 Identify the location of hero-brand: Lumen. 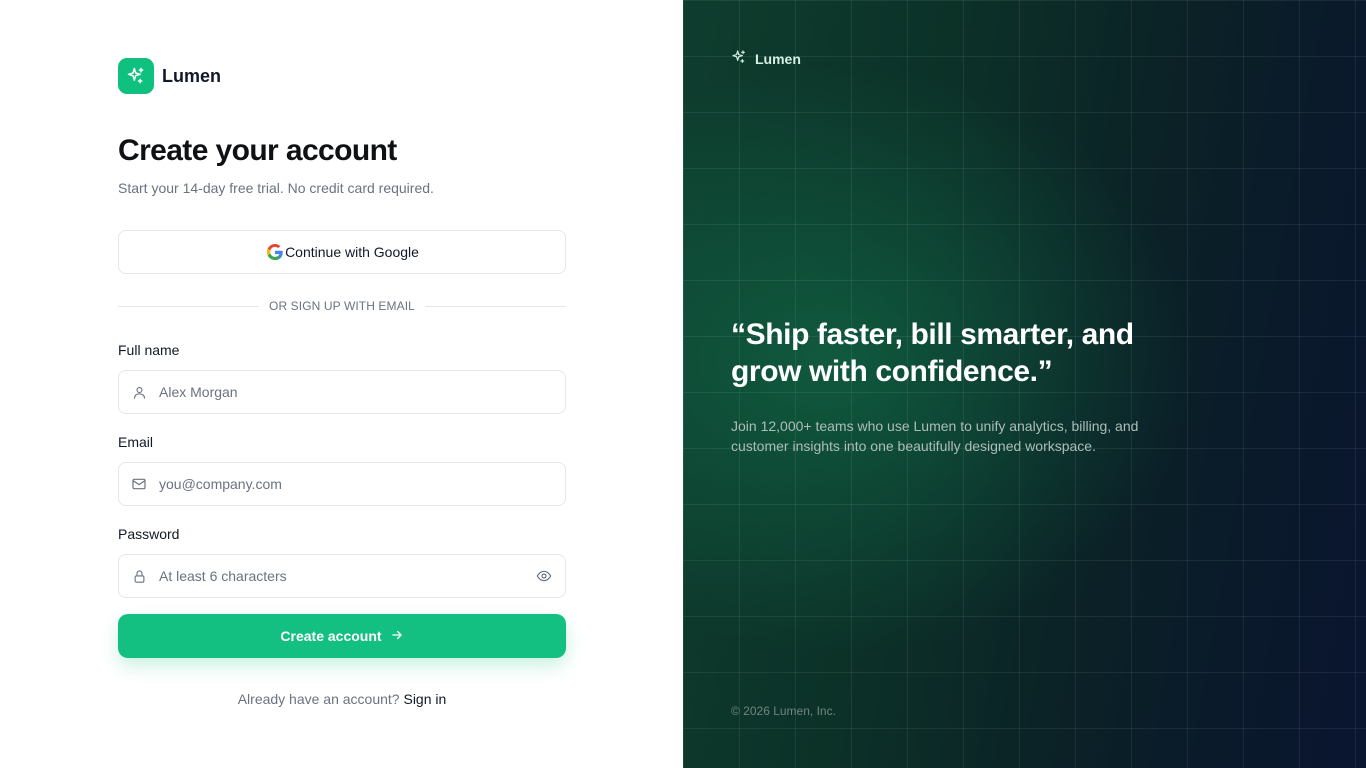
(766, 58).